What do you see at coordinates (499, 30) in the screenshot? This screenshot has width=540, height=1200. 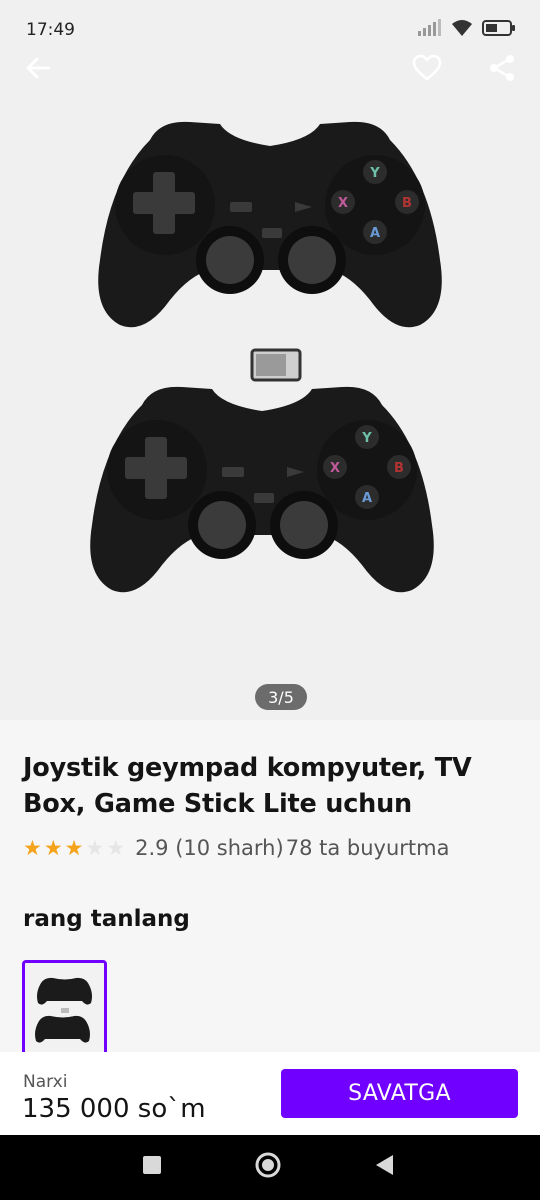 I see `battery-icon` at bounding box center [499, 30].